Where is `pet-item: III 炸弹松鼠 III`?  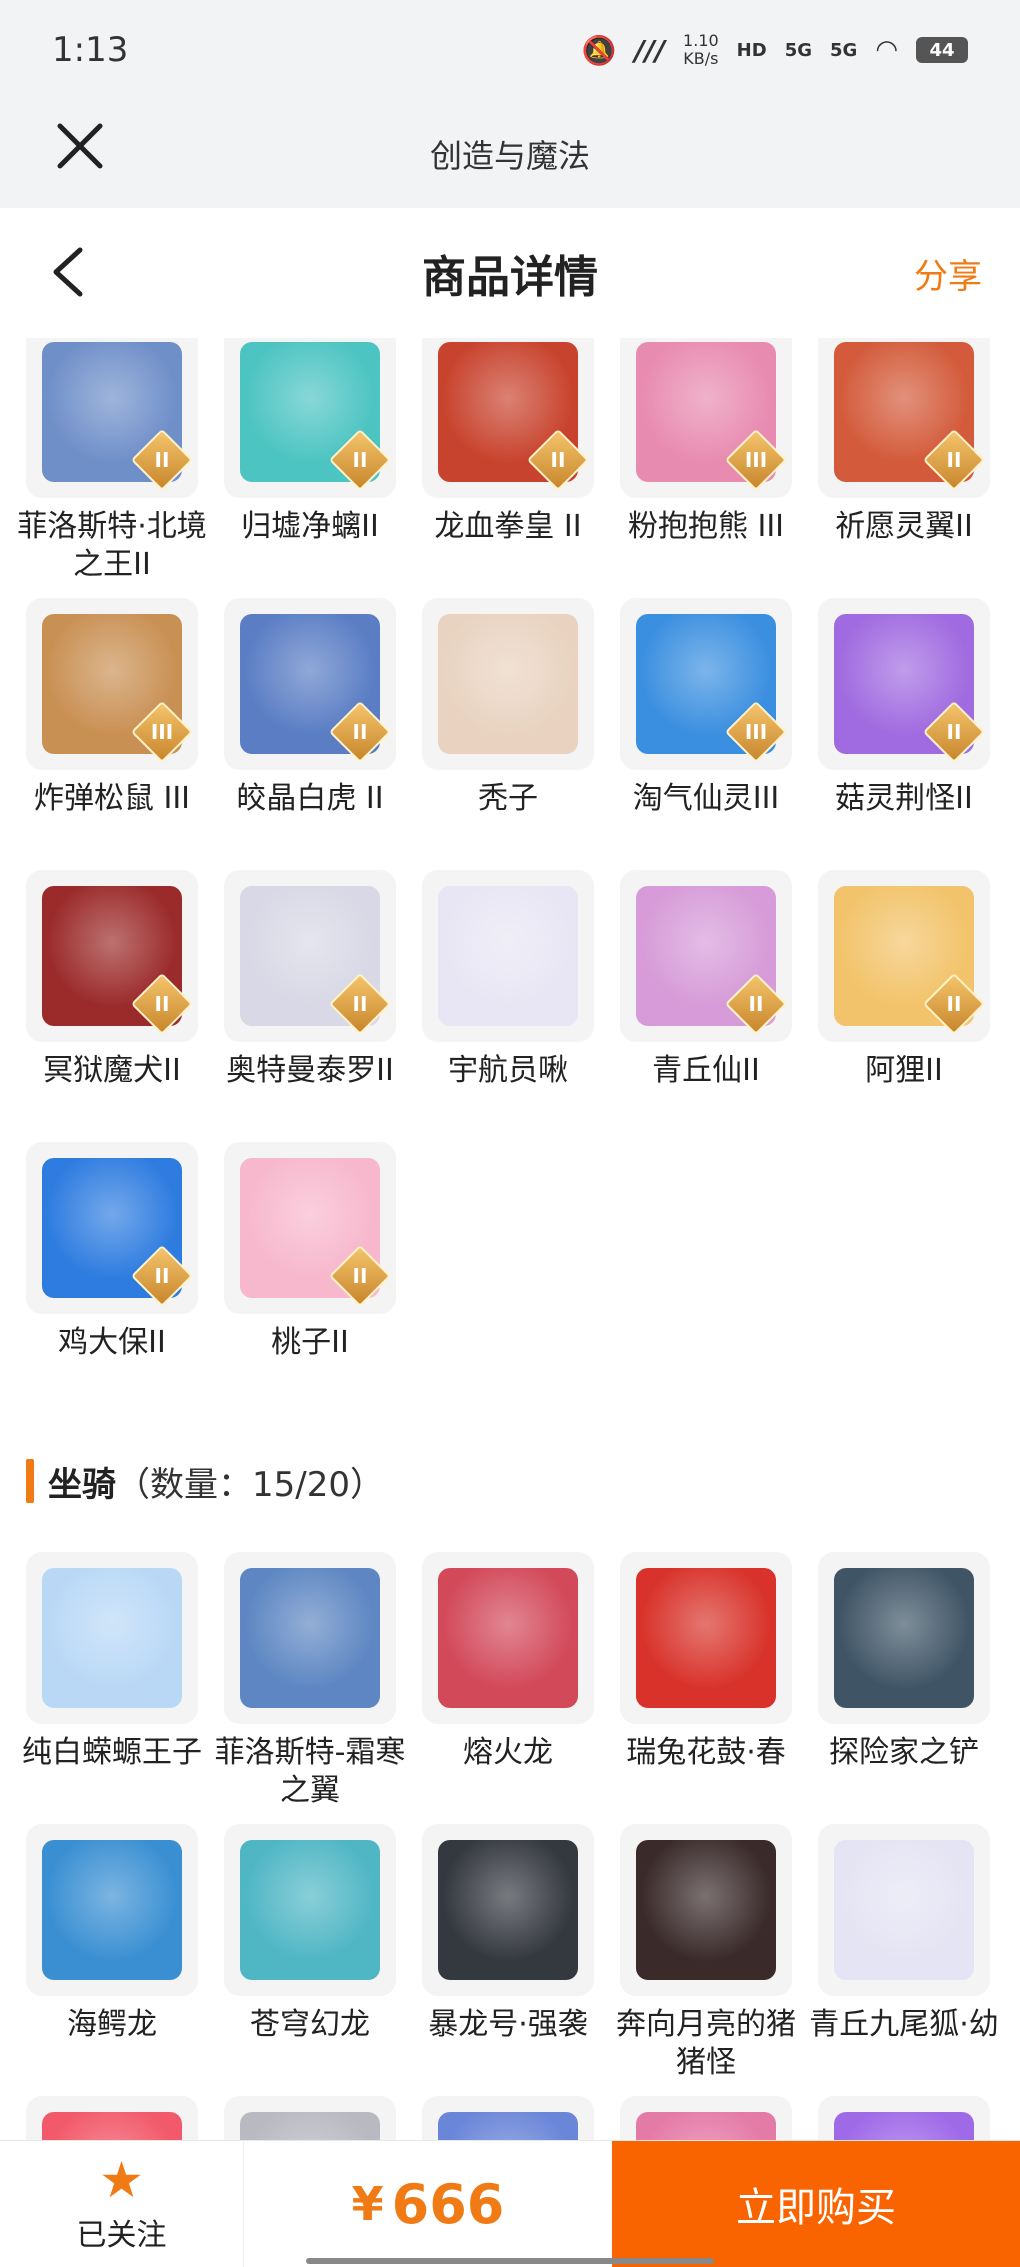 pet-item: III 炸弹松鼠 III is located at coordinates (112, 734).